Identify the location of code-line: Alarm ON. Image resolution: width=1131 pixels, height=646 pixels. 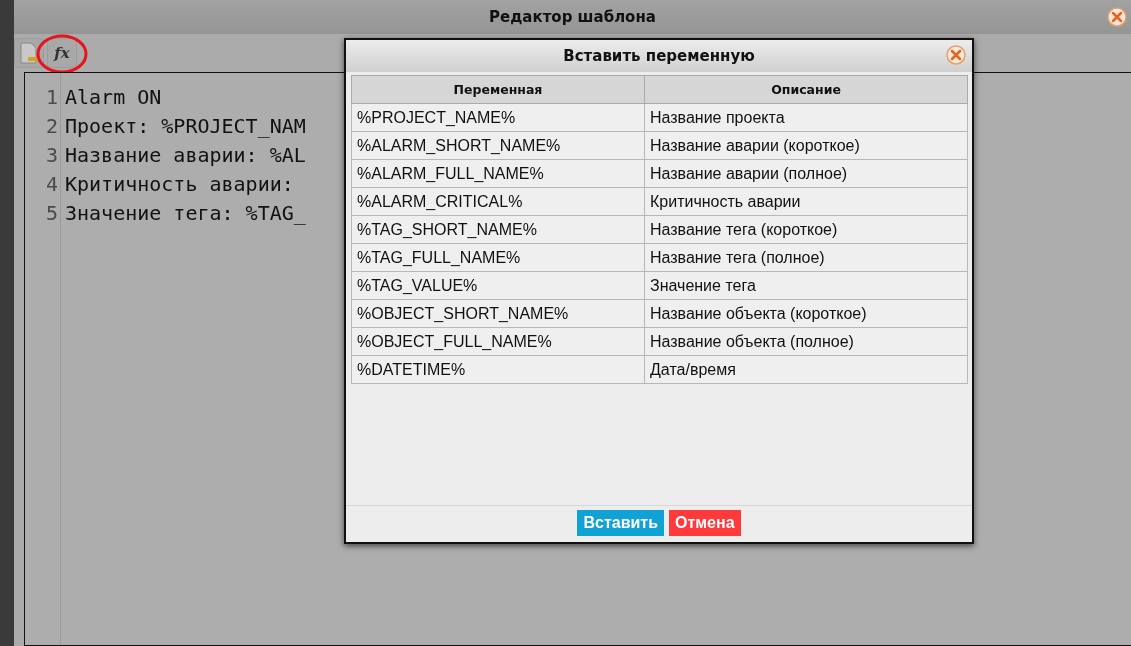
(114, 97).